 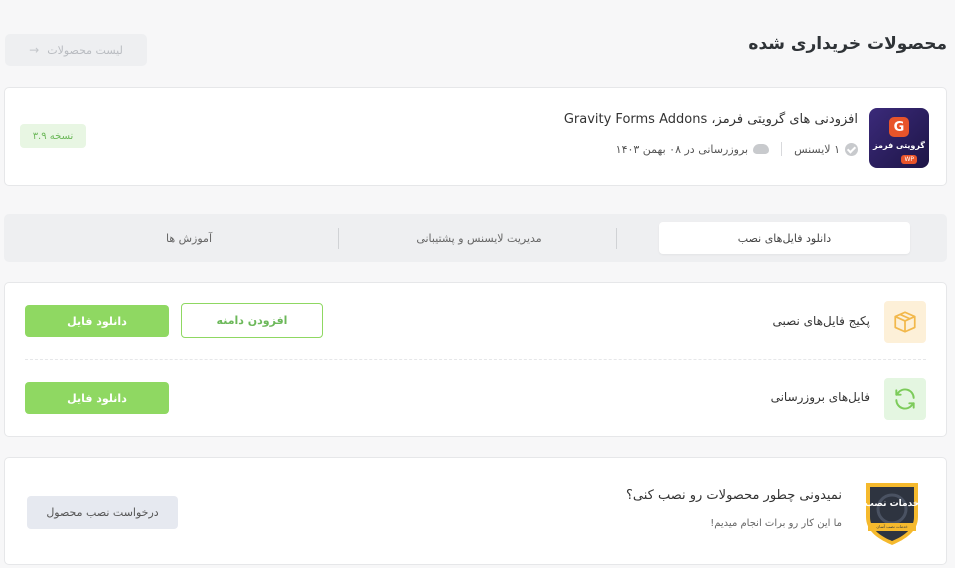 What do you see at coordinates (776, 523) in the screenshot?
I see `install-subtitle: ما این کار رو برات انجام میدیم!` at bounding box center [776, 523].